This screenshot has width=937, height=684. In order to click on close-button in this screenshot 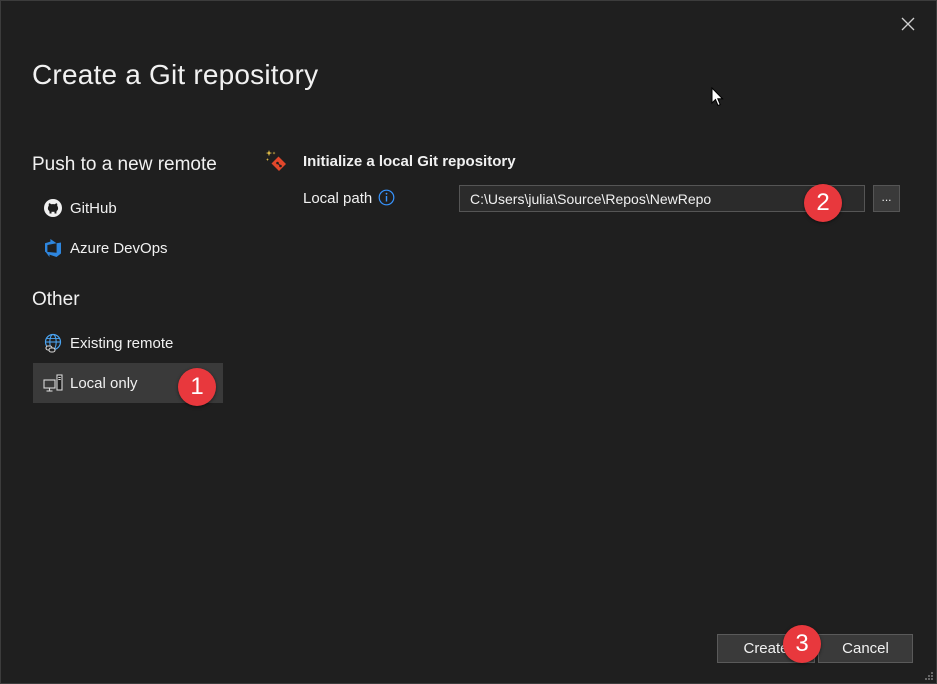, I will do `click(908, 24)`.